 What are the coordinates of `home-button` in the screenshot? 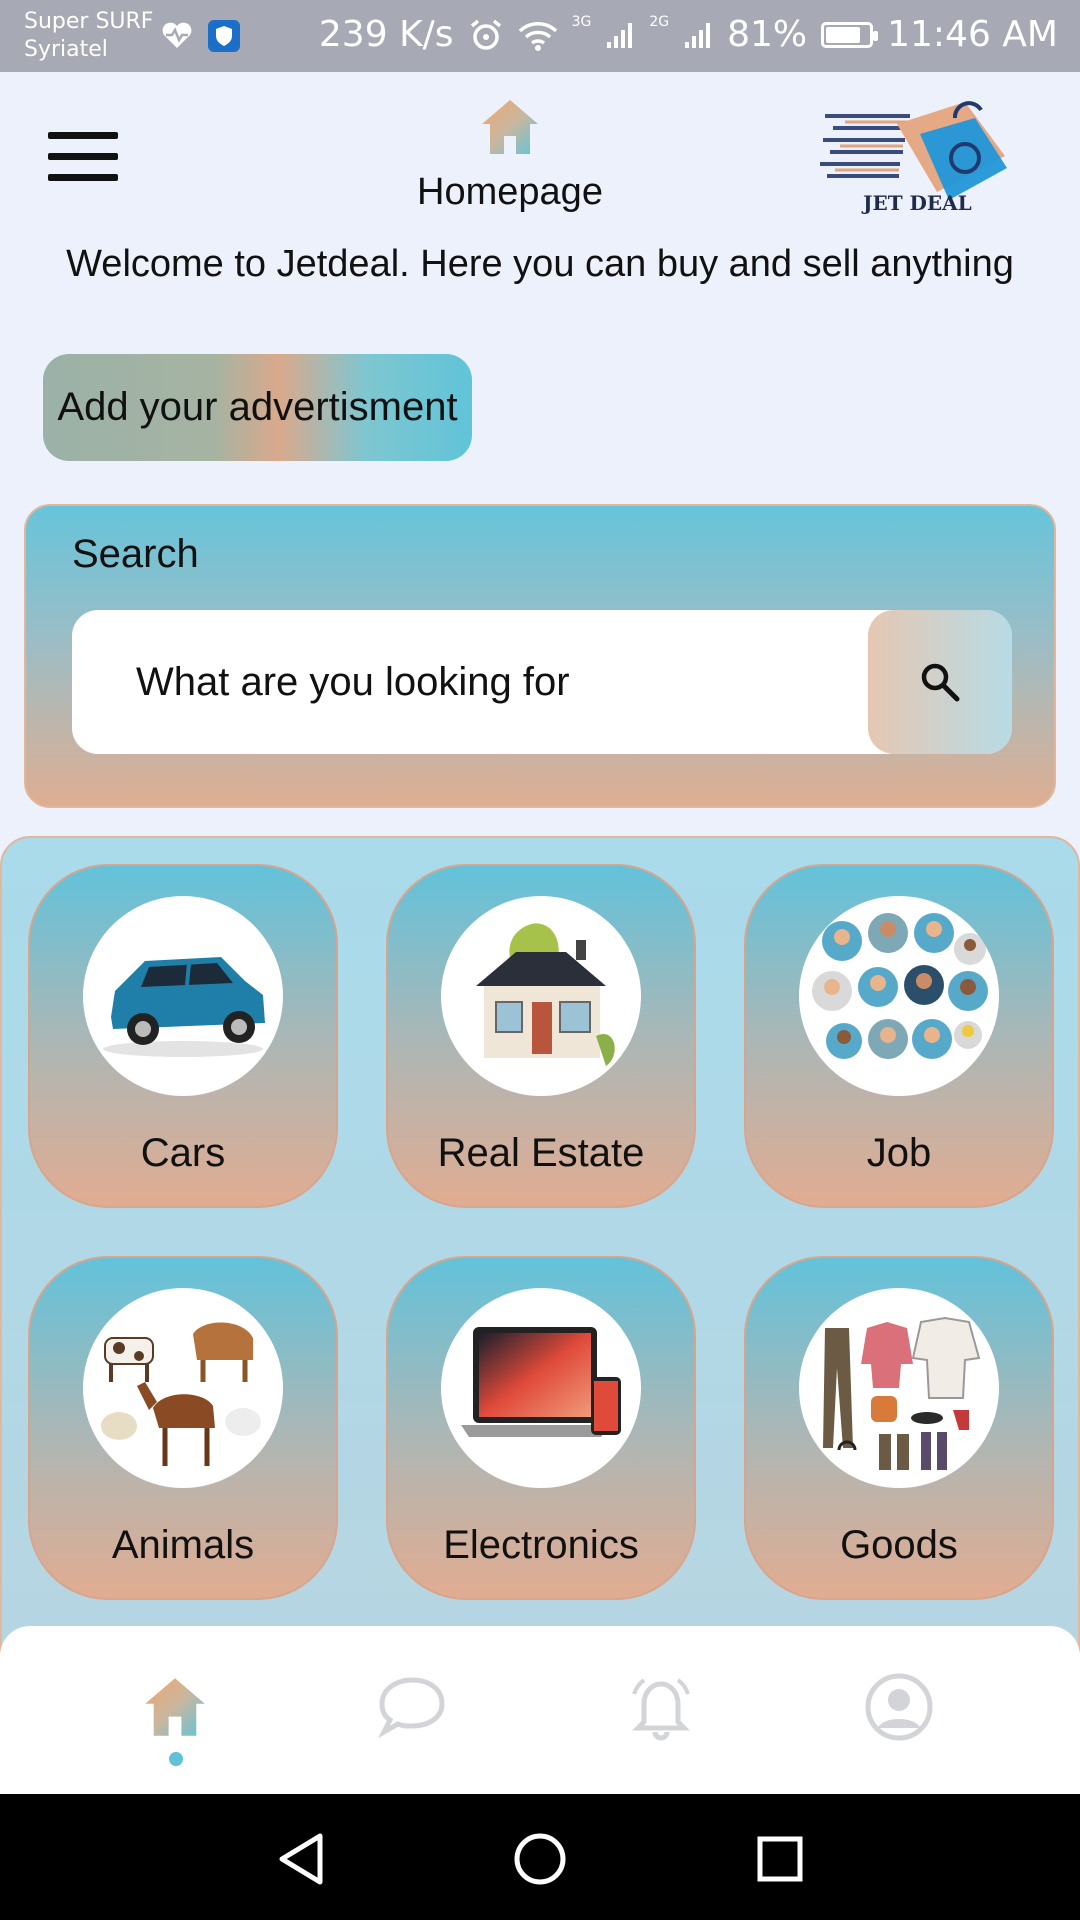 It's located at (540, 1859).